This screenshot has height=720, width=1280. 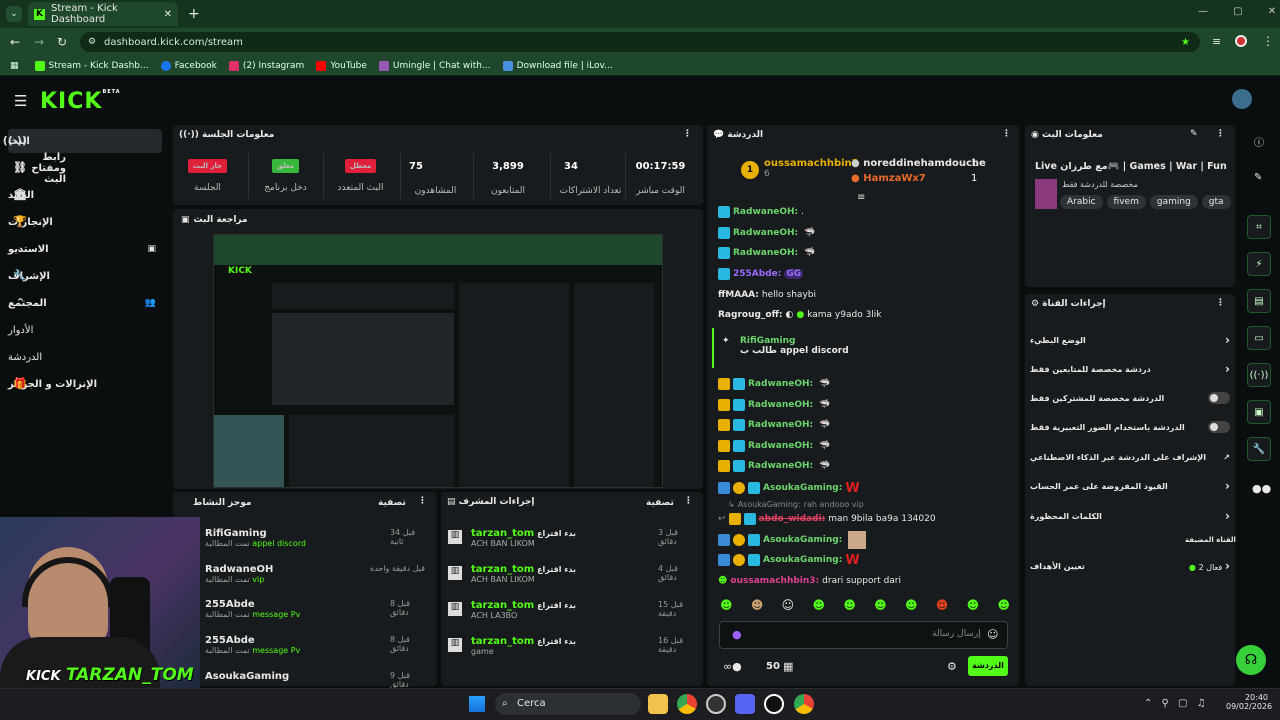 I want to click on info-icon: ⓘ, so click(x=1259, y=141).